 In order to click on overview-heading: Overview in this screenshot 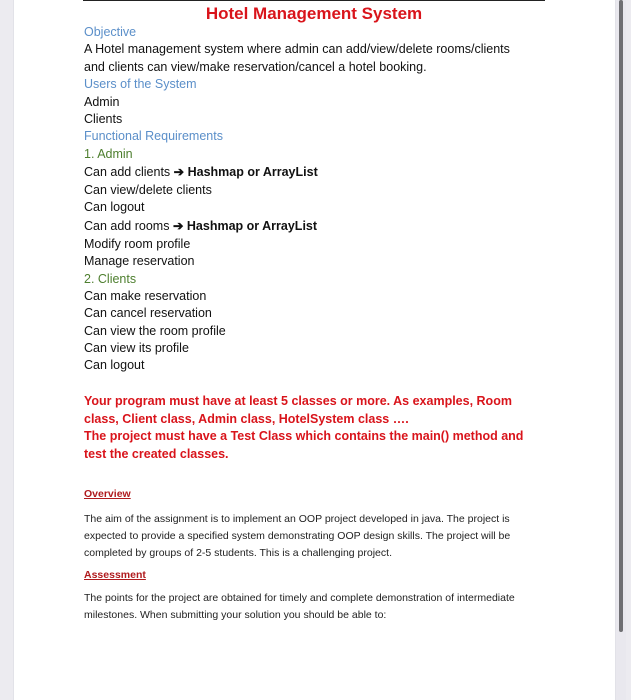, I will do `click(107, 494)`.